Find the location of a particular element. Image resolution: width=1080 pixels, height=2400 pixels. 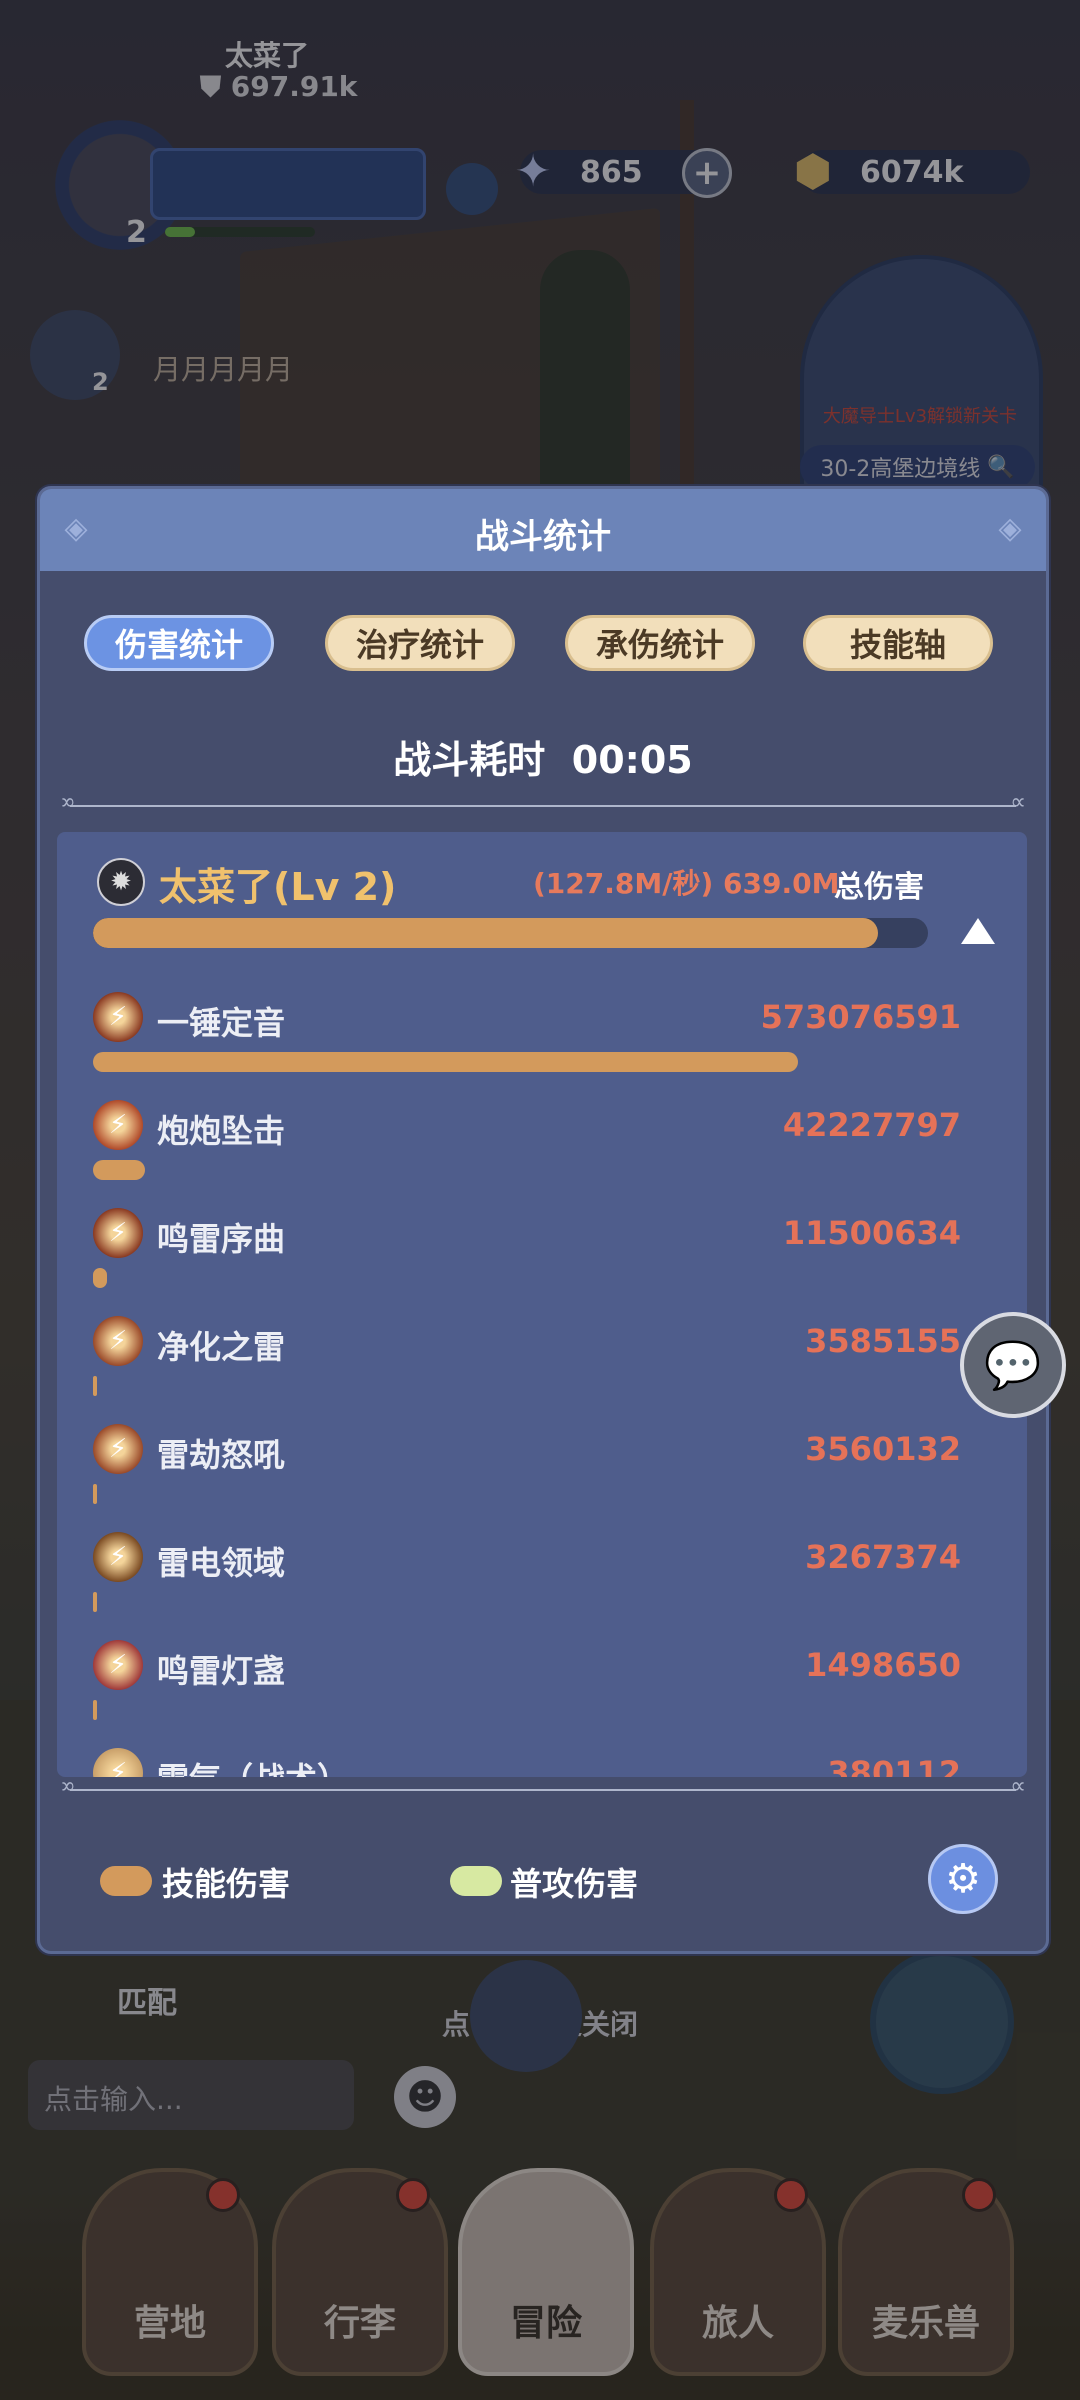

character-name: 太菜了(Lv 2) is located at coordinates (278, 887).